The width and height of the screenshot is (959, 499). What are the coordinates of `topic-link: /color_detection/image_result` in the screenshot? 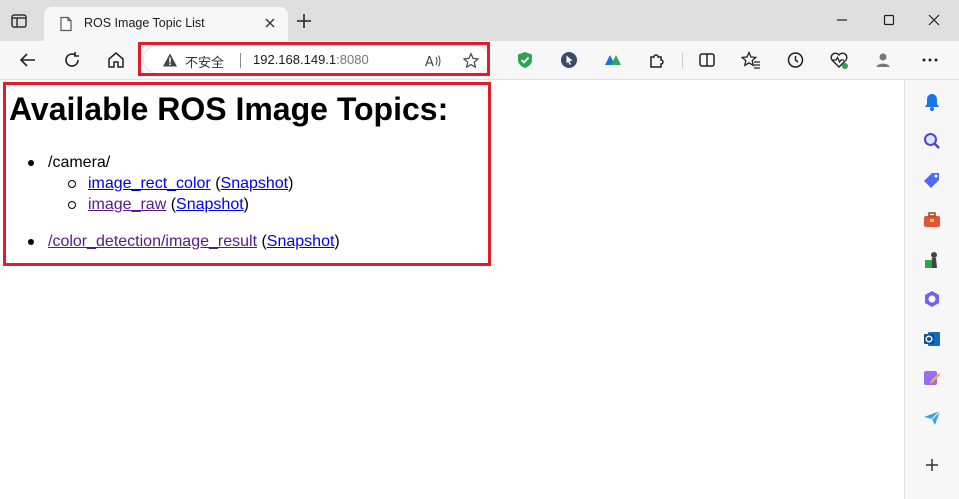 It's located at (152, 241).